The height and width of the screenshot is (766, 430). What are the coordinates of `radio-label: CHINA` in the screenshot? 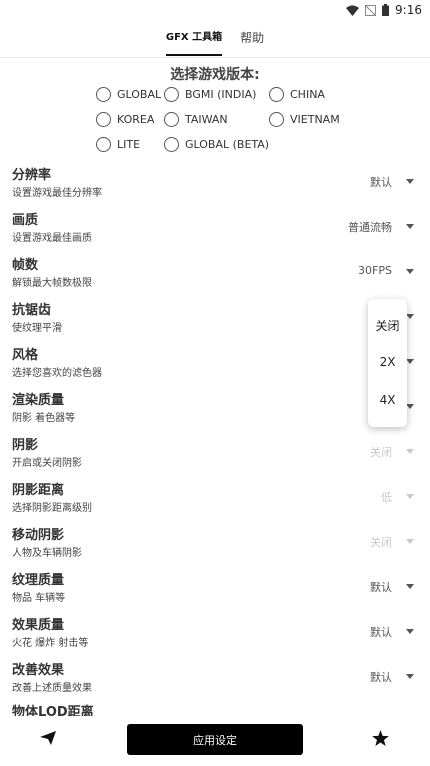 It's located at (307, 94).